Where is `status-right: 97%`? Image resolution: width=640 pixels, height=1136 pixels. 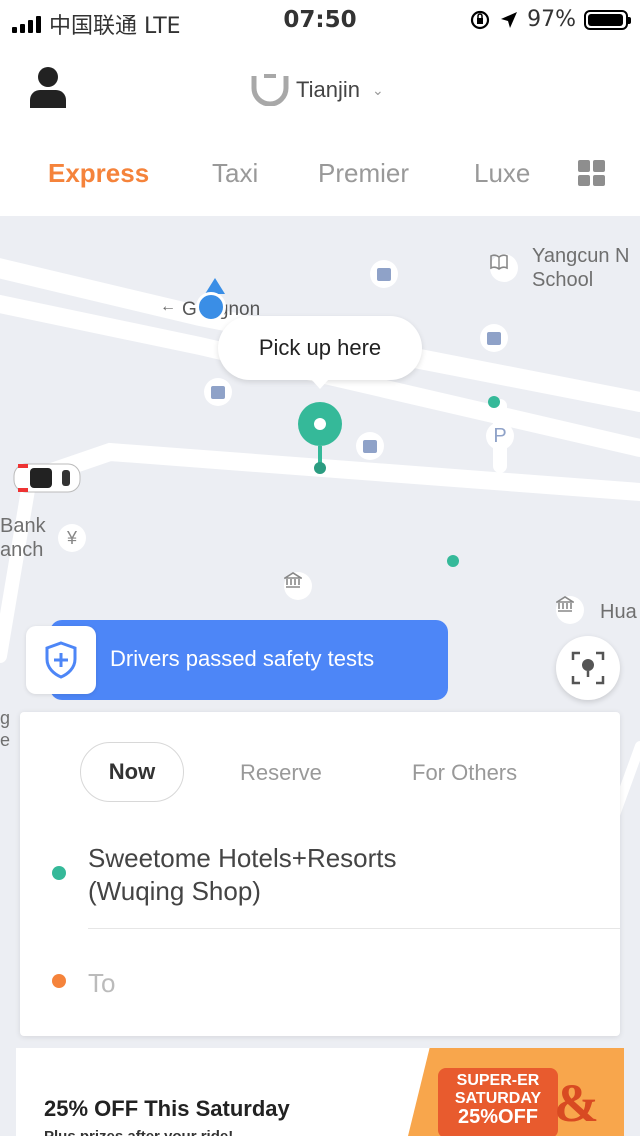 status-right: 97% is located at coordinates (550, 19).